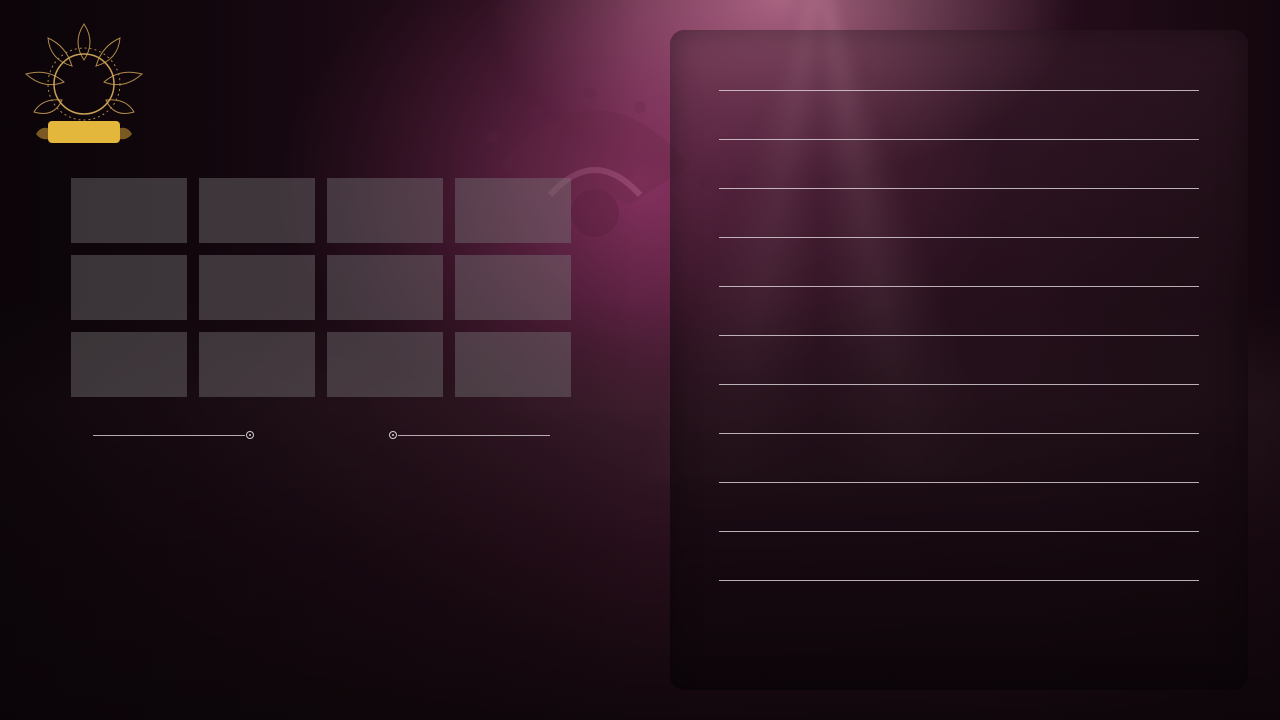  I want to click on tile-grid, so click(321, 287).